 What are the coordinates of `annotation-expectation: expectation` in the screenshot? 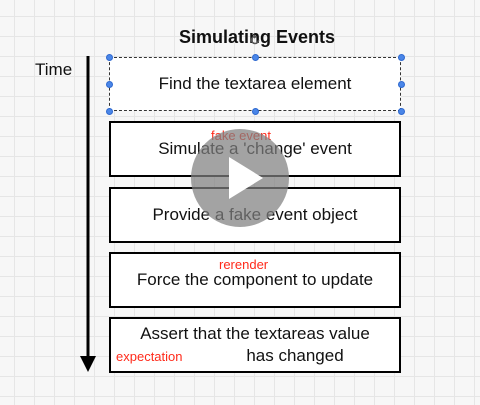 It's located at (149, 356).